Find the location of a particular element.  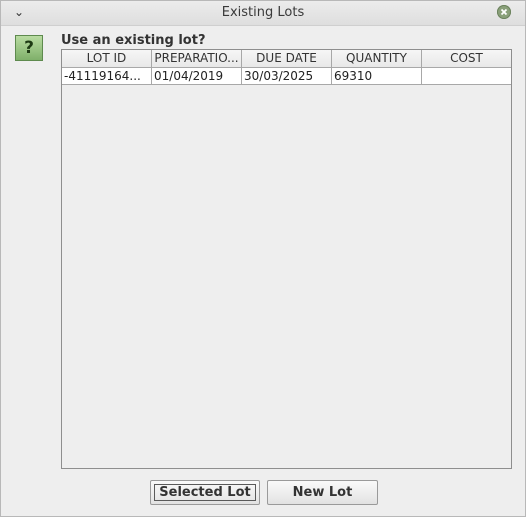

window-title: Existing Lots is located at coordinates (263, 12).